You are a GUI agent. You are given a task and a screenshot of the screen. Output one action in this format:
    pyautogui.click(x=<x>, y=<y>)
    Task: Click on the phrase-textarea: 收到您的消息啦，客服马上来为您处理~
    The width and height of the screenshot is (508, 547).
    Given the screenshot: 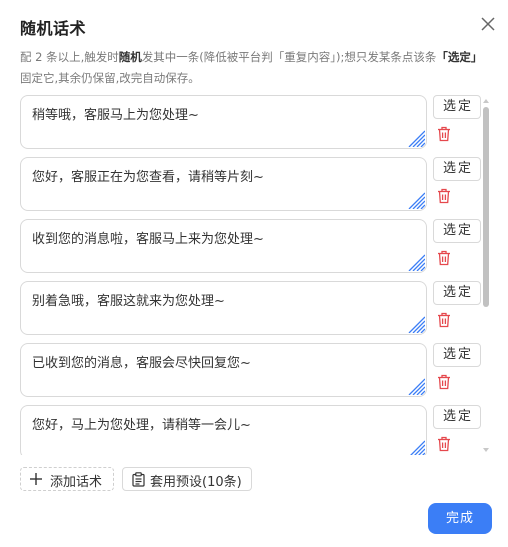 What is the action you would take?
    pyautogui.click(x=223, y=246)
    